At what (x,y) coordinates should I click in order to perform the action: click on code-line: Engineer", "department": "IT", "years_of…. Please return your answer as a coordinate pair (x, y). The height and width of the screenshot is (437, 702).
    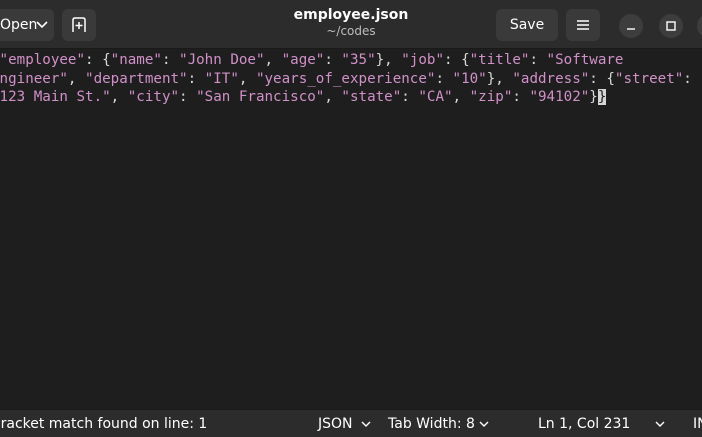
    Looking at the image, I should click on (346, 78).